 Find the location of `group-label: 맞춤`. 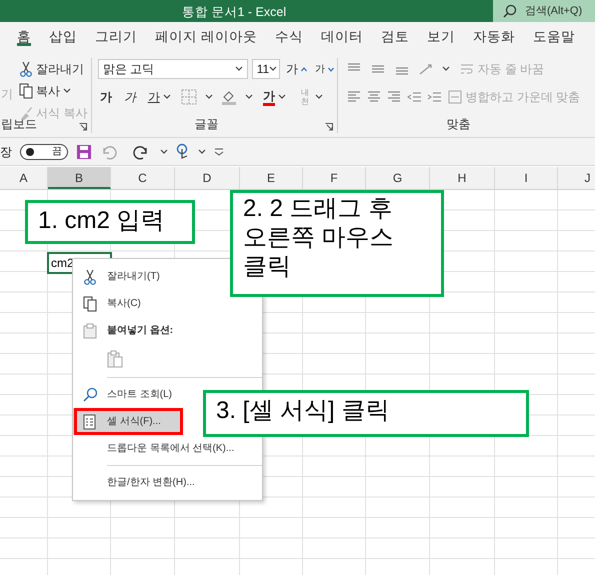

group-label: 맞춤 is located at coordinates (459, 124).